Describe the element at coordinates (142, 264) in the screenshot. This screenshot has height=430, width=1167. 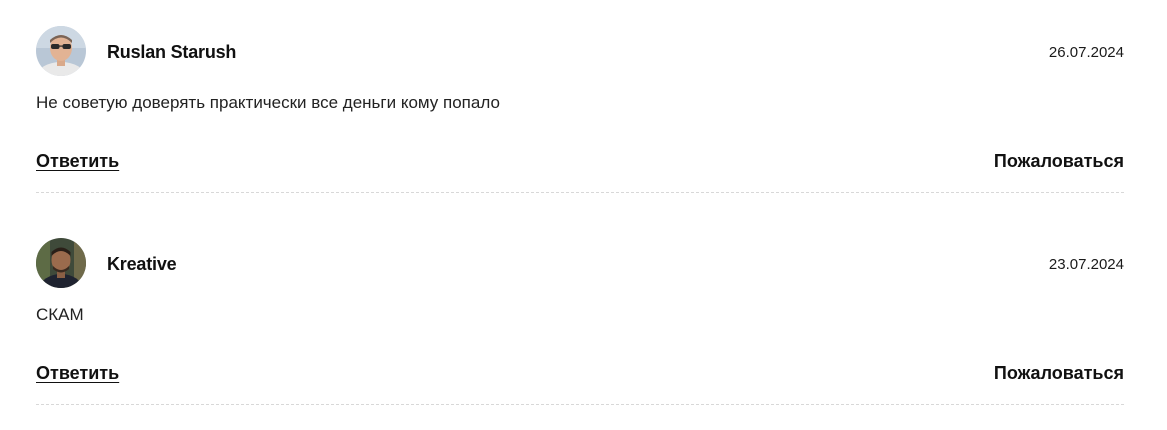
I see `comment-author: Kreative` at that location.